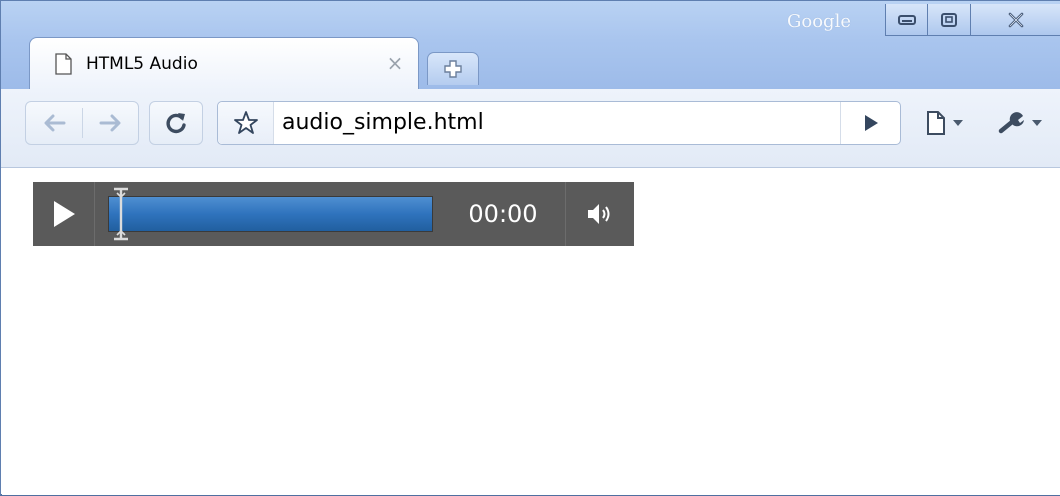 Image resolution: width=1060 pixels, height=496 pixels. I want to click on go-button, so click(871, 123).